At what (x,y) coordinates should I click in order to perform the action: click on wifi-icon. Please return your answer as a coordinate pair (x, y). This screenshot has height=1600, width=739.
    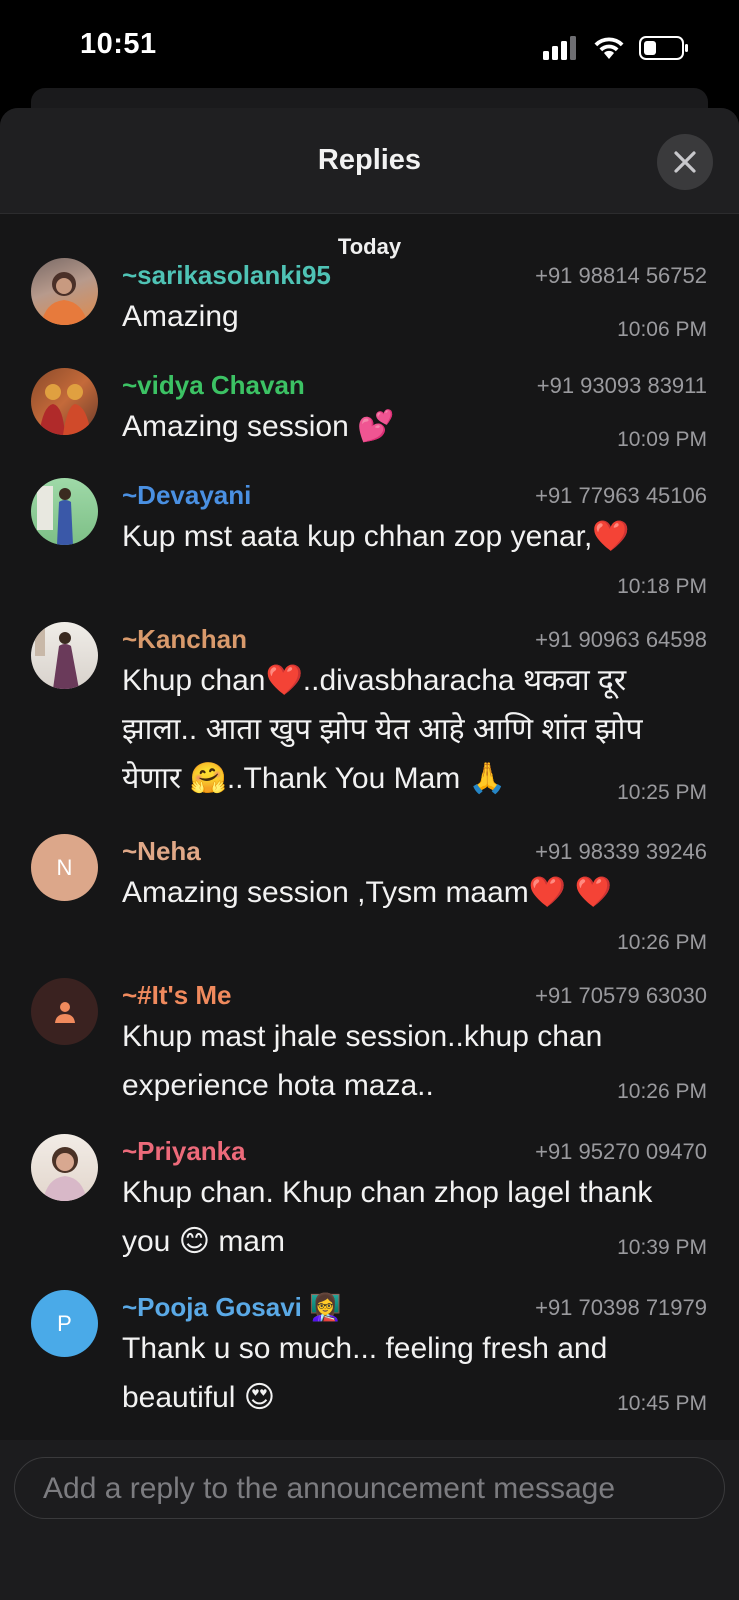
    Looking at the image, I should click on (609, 48).